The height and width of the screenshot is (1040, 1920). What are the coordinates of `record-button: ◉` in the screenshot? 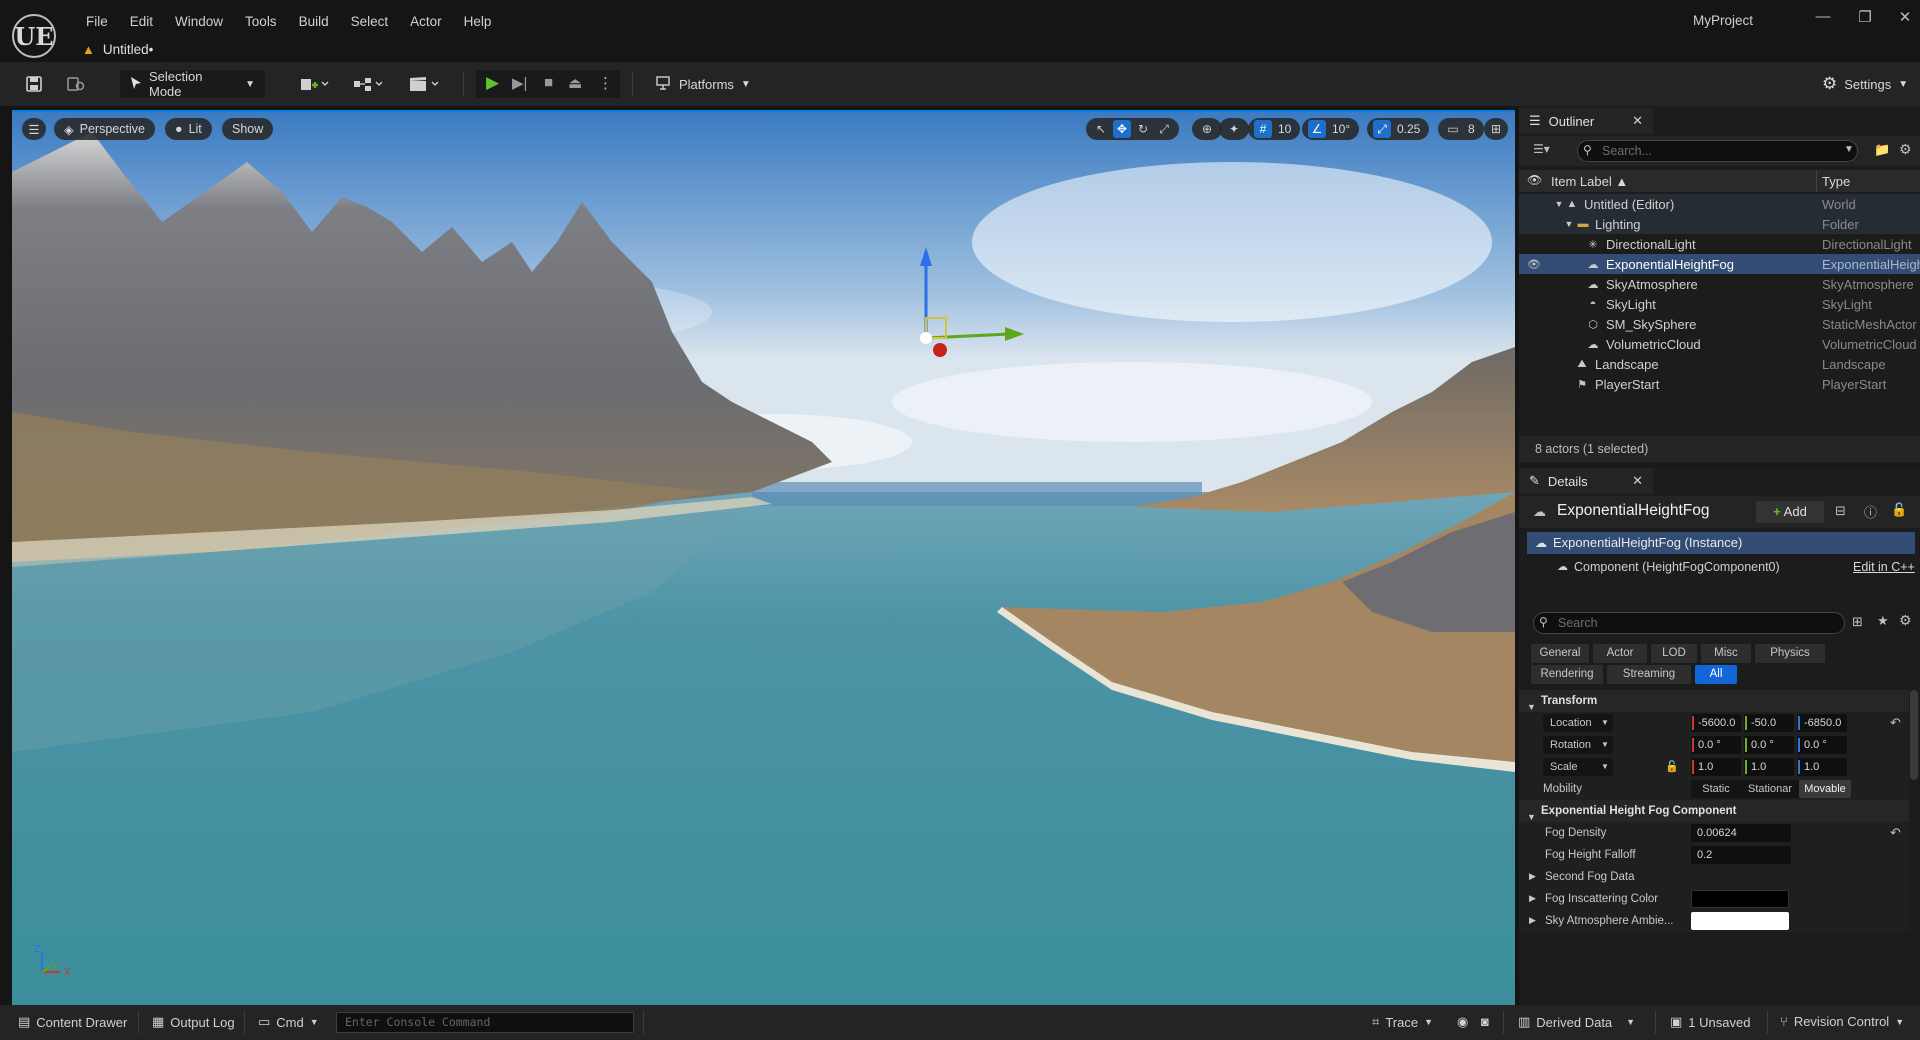 It's located at (1462, 1022).